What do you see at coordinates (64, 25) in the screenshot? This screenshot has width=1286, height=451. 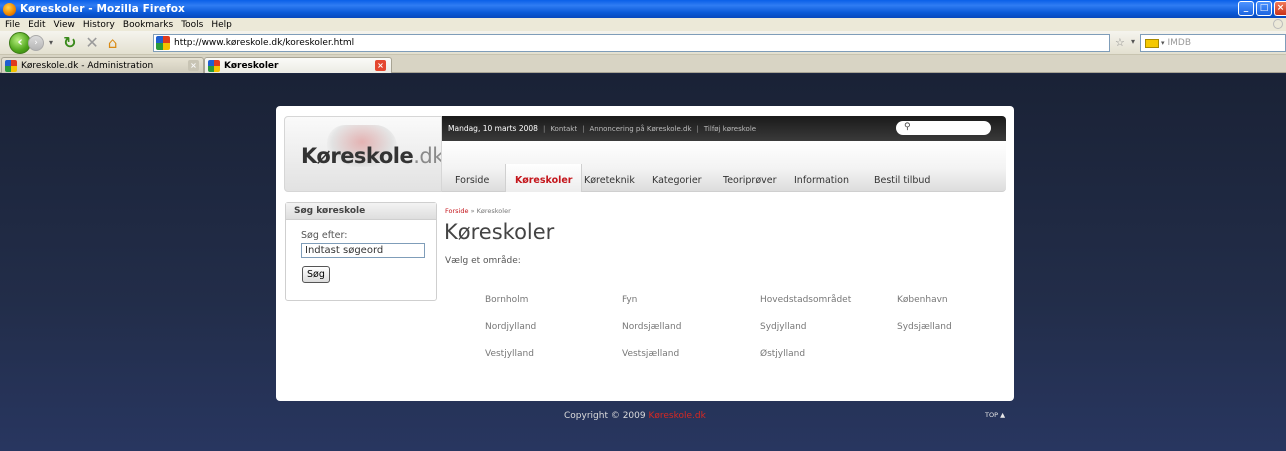 I see `menu-view: View` at bounding box center [64, 25].